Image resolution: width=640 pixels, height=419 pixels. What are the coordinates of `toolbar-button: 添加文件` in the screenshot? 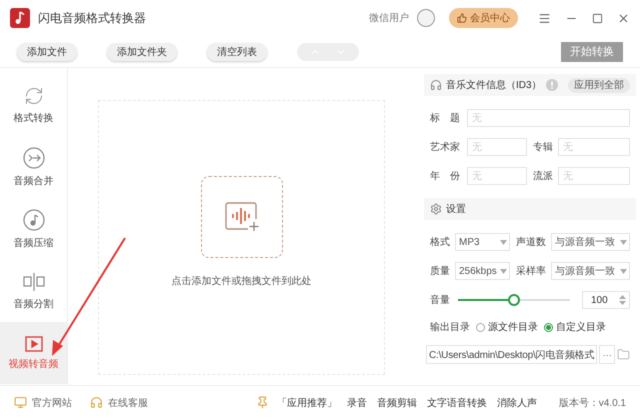 It's located at (47, 51).